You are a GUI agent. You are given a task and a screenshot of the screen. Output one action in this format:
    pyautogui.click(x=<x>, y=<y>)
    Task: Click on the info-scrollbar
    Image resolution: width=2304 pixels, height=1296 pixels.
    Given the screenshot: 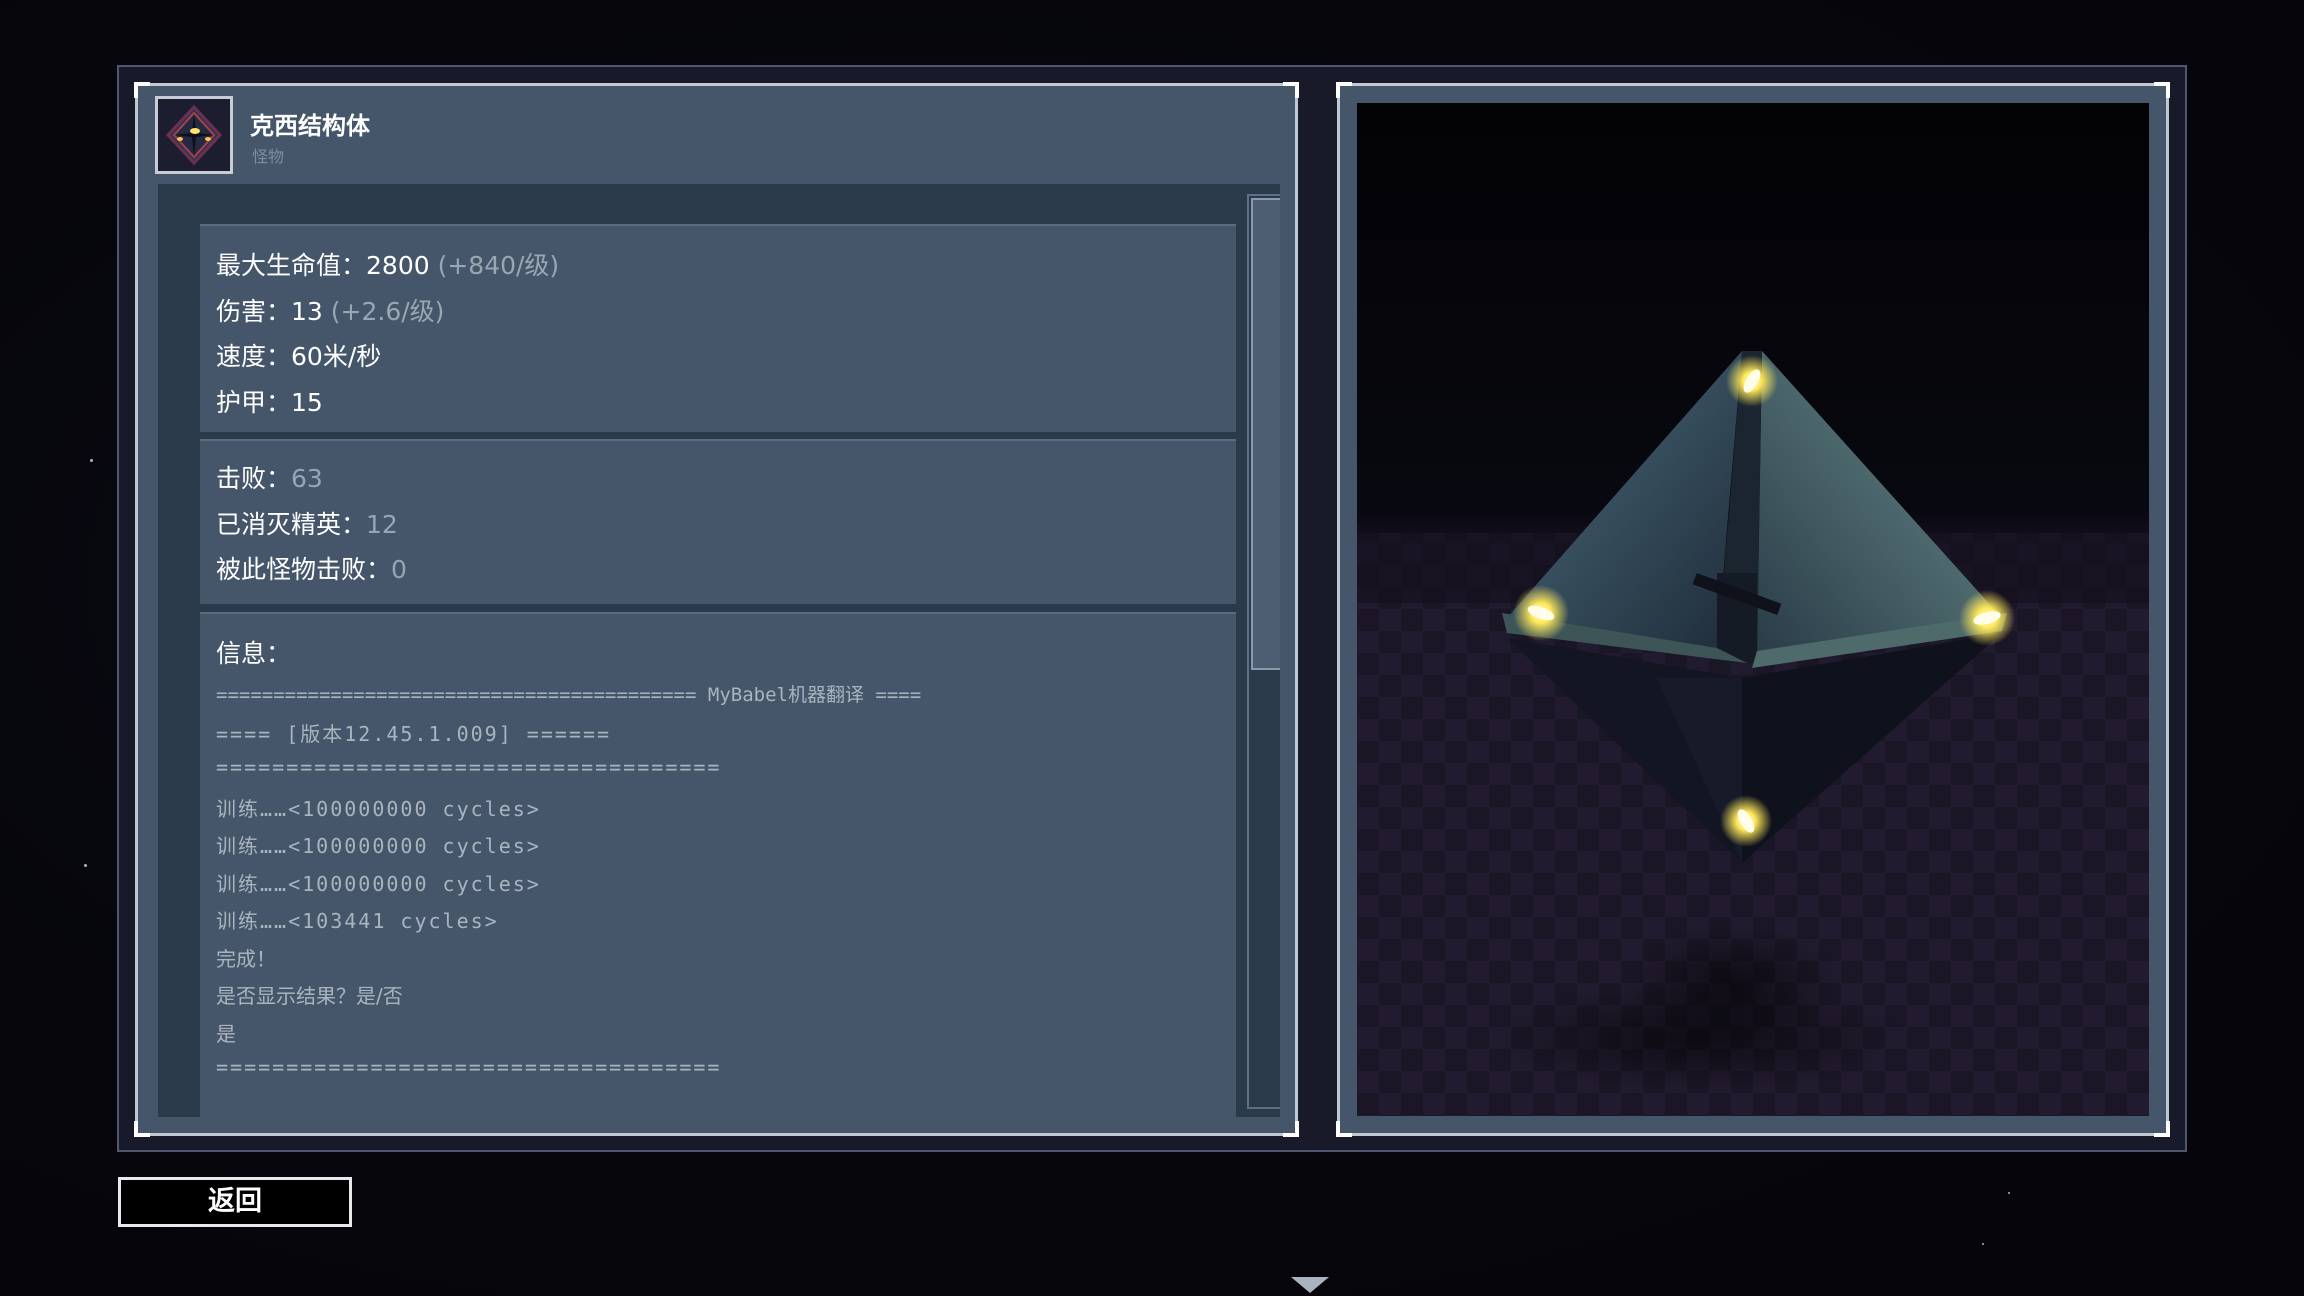 What is the action you would take?
    pyautogui.click(x=1263, y=651)
    